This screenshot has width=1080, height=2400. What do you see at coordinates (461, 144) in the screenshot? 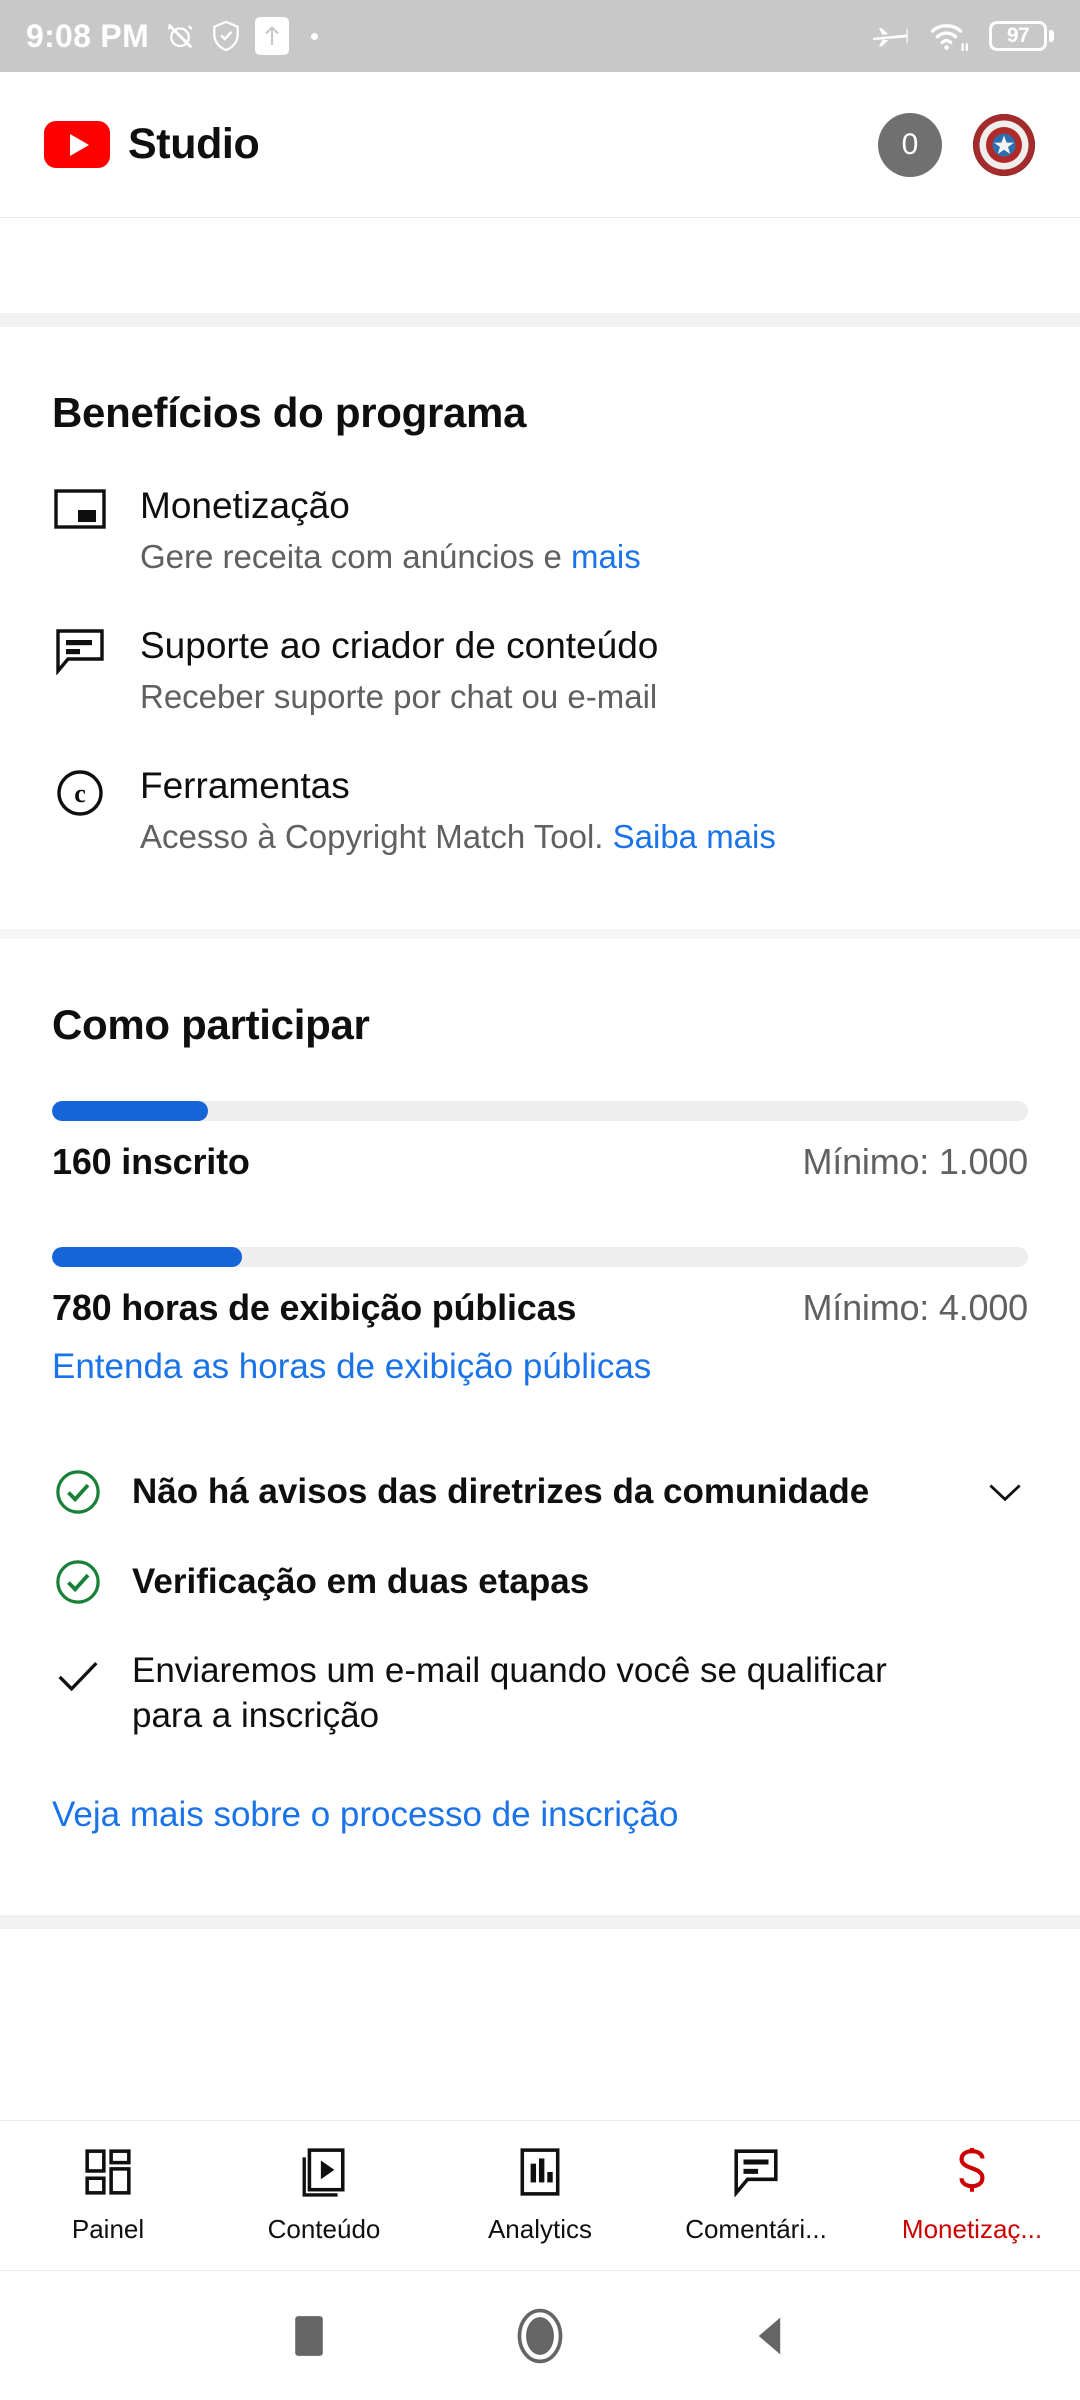
I see `brand-logo: Studio` at bounding box center [461, 144].